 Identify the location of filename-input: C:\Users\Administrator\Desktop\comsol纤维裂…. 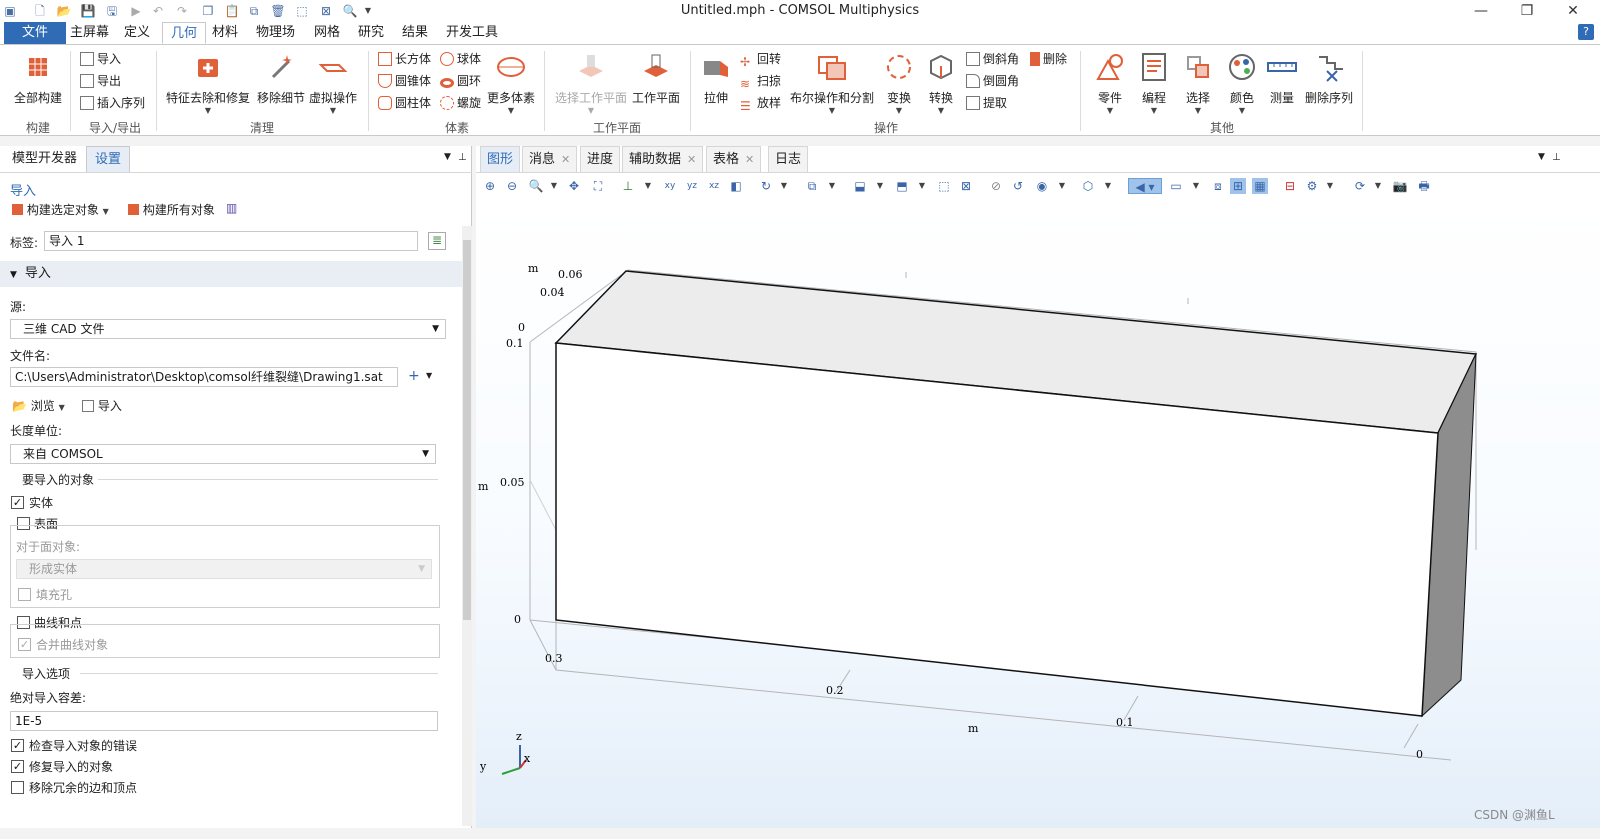
(204, 377).